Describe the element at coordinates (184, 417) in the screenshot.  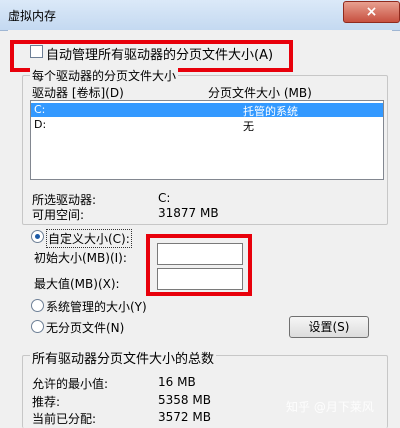
I see `currently-allocated-value: 3572 MB` at that location.